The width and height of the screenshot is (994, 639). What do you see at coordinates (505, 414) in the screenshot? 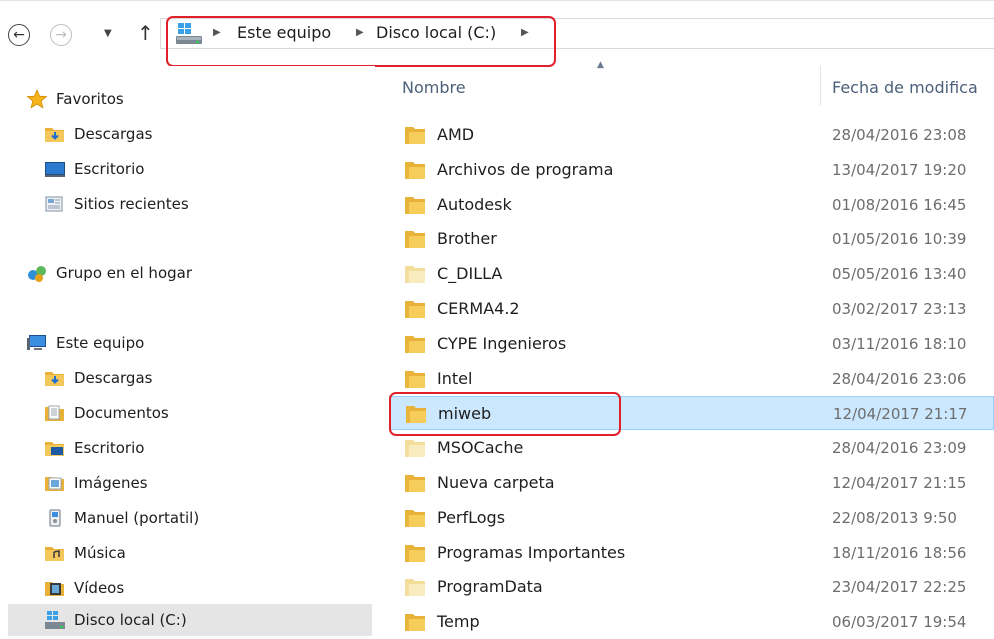
I see `row-highlight-annotation` at bounding box center [505, 414].